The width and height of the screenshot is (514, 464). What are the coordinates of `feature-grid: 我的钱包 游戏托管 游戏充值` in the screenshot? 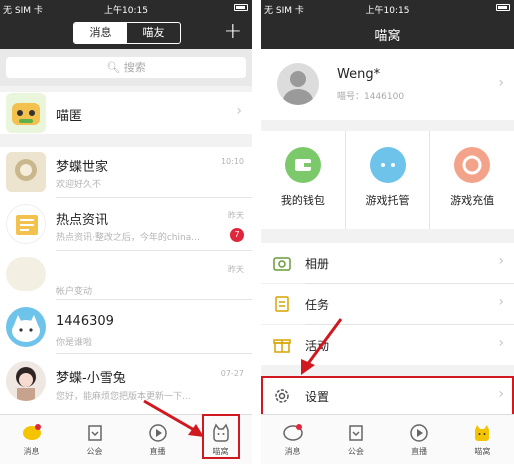 It's located at (387, 180).